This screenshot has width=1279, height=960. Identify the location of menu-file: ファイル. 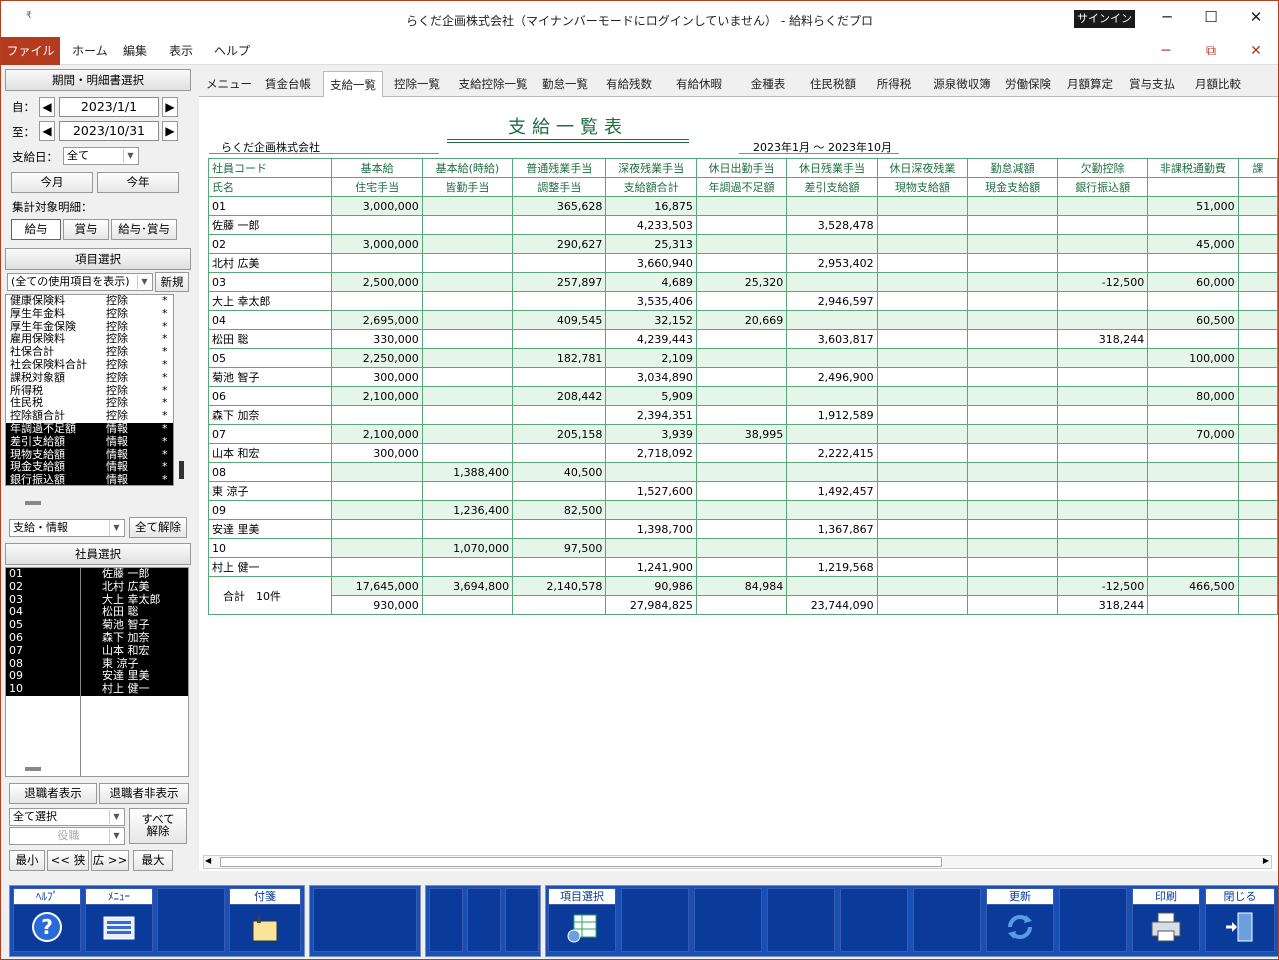
(30, 51).